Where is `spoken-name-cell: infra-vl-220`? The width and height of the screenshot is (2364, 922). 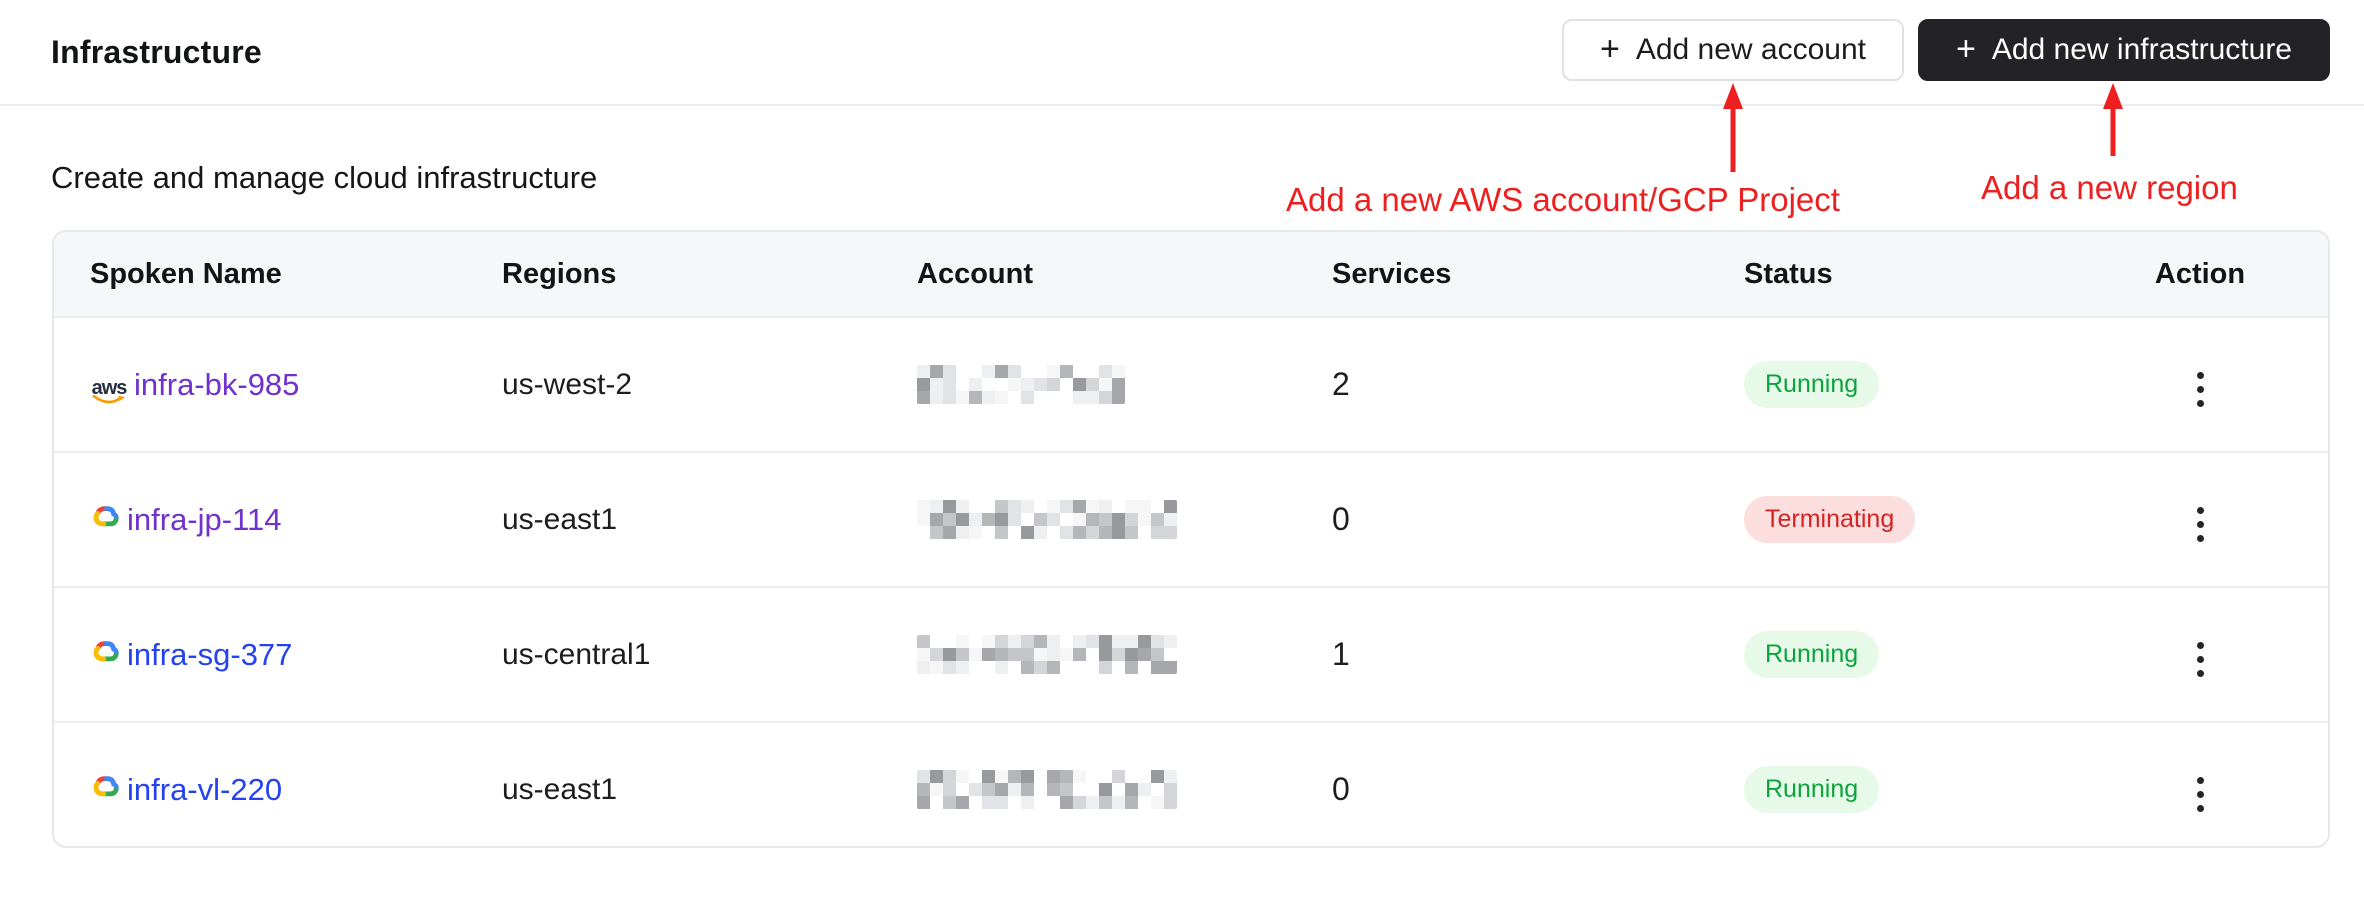 spoken-name-cell: infra-vl-220 is located at coordinates (260, 784).